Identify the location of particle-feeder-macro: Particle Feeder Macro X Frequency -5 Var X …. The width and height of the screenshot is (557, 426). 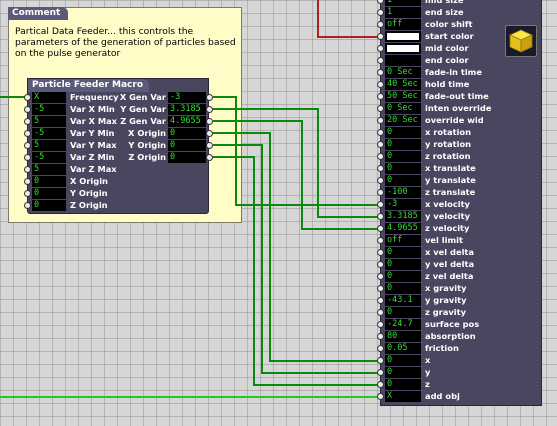
(118, 146).